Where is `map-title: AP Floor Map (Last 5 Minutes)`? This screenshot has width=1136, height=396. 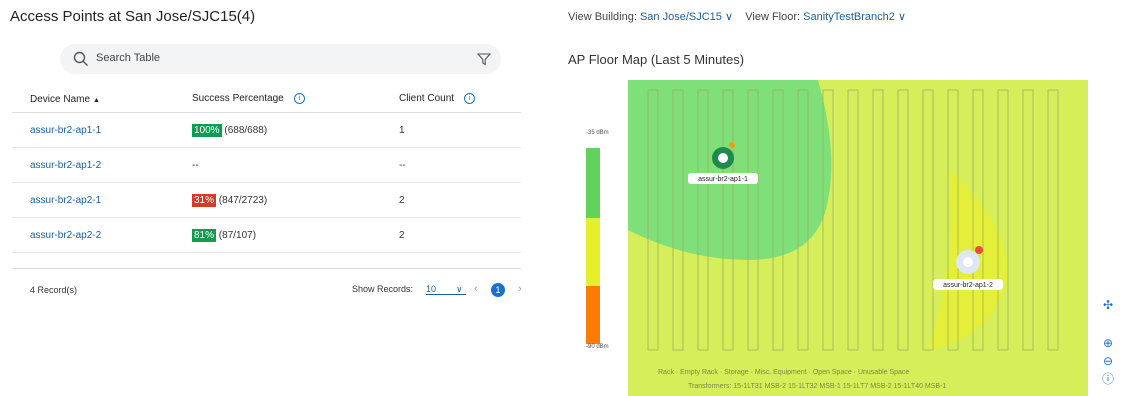
map-title: AP Floor Map (Last 5 Minutes) is located at coordinates (656, 59).